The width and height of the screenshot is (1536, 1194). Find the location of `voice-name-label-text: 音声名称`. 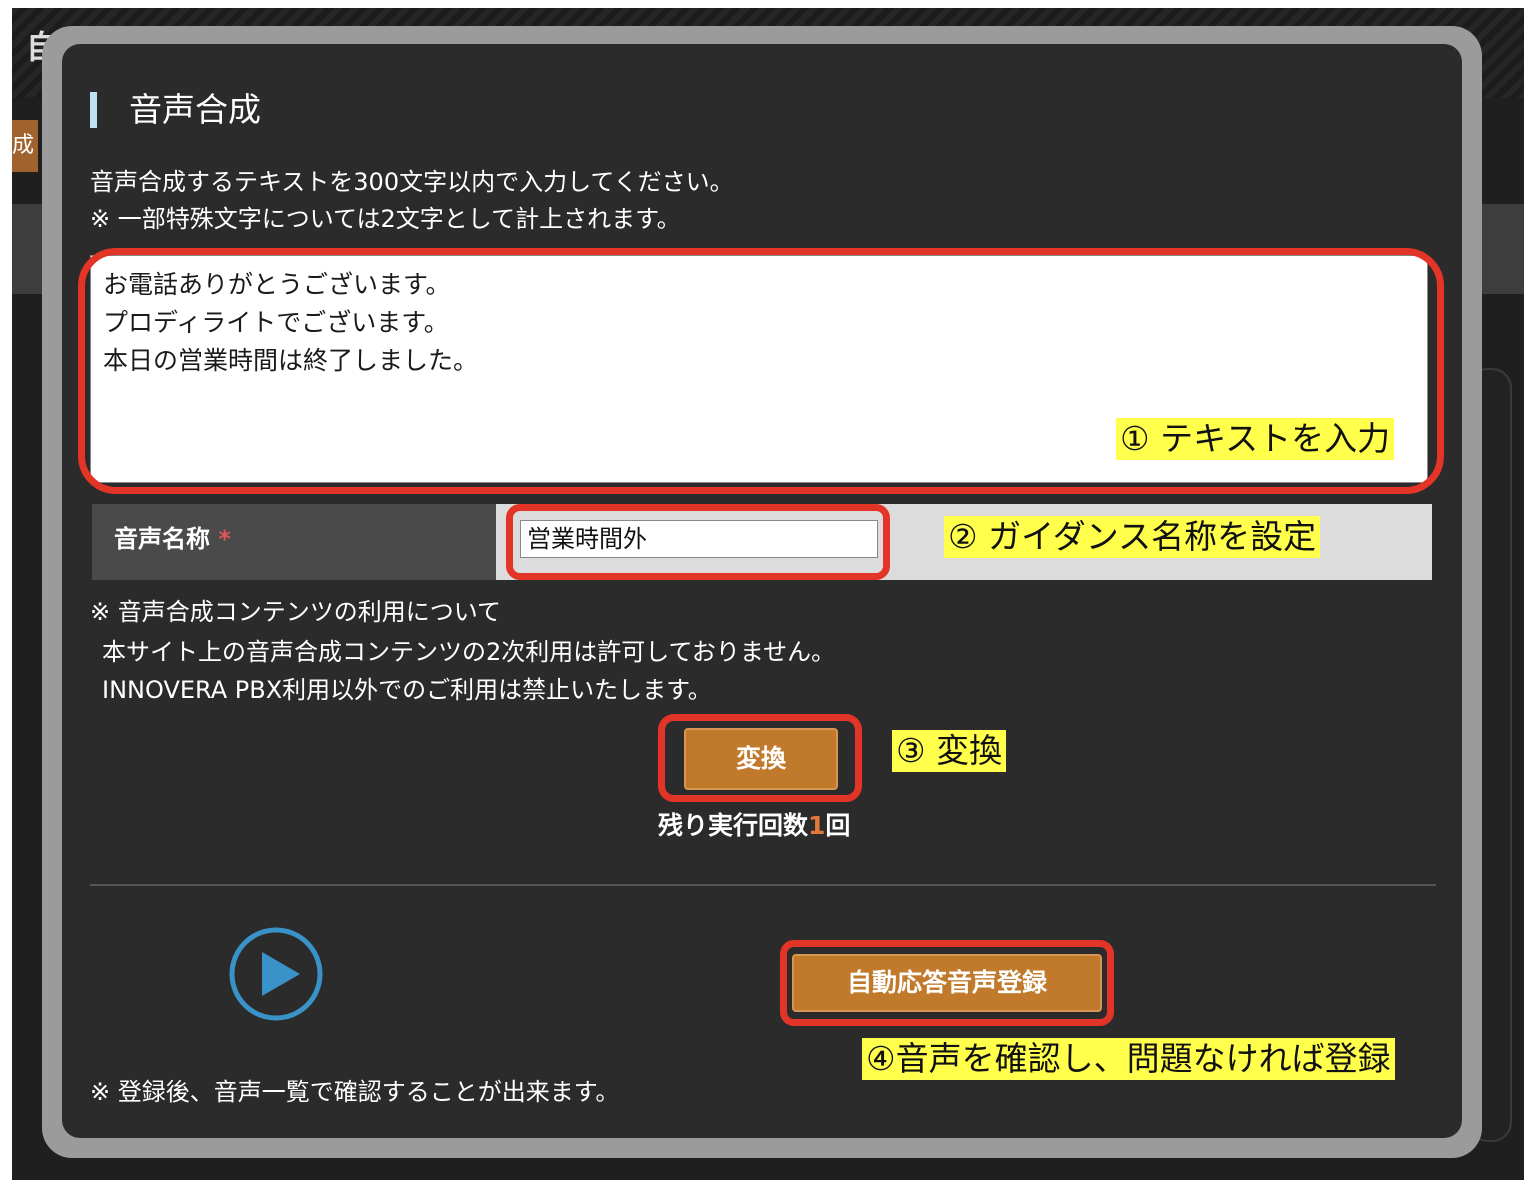

voice-name-label-text: 音声名称 is located at coordinates (162, 539).